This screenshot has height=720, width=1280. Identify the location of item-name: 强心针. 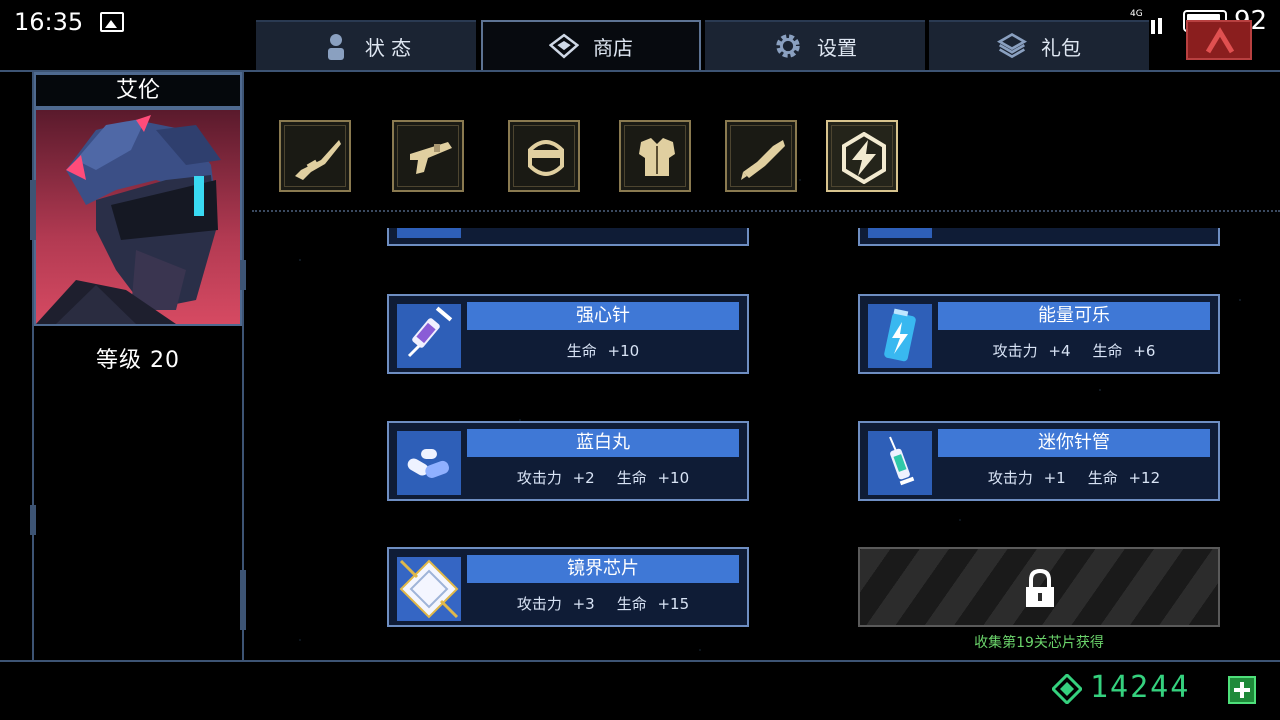
(603, 316).